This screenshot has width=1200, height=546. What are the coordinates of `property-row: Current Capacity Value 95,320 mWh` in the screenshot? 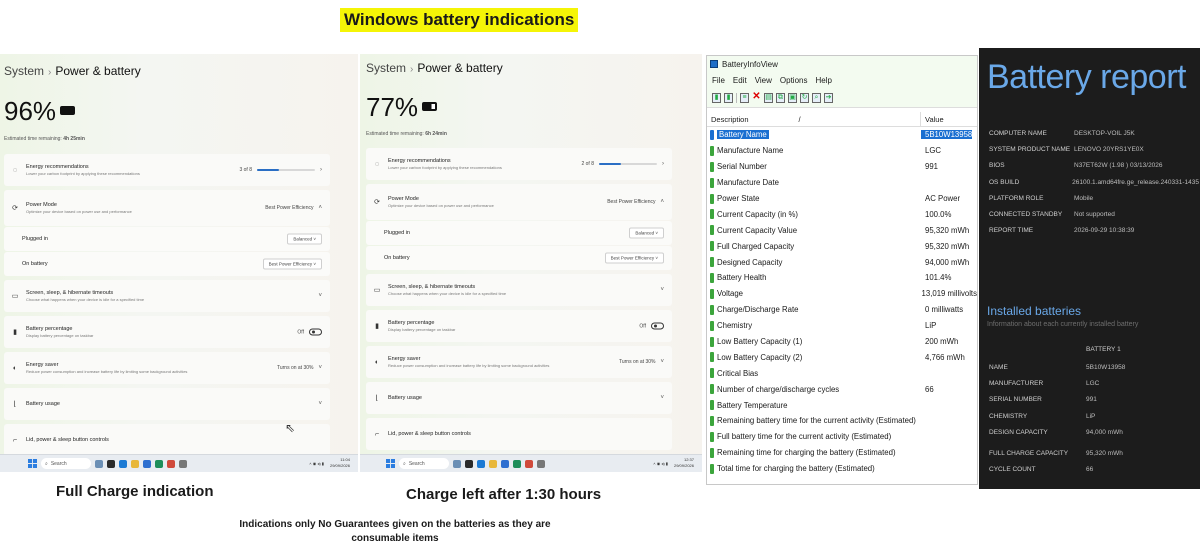 It's located at (842, 230).